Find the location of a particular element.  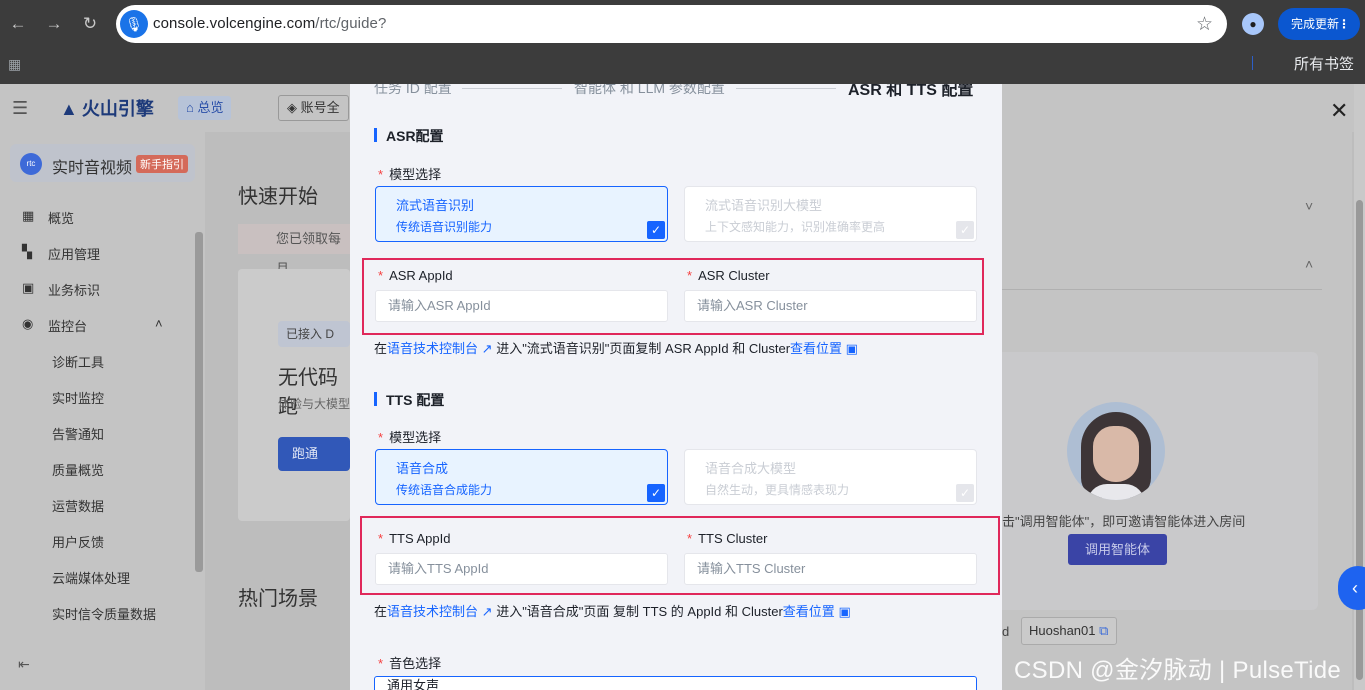

invoke-agent-button: 调用智能体 is located at coordinates (1117, 549).